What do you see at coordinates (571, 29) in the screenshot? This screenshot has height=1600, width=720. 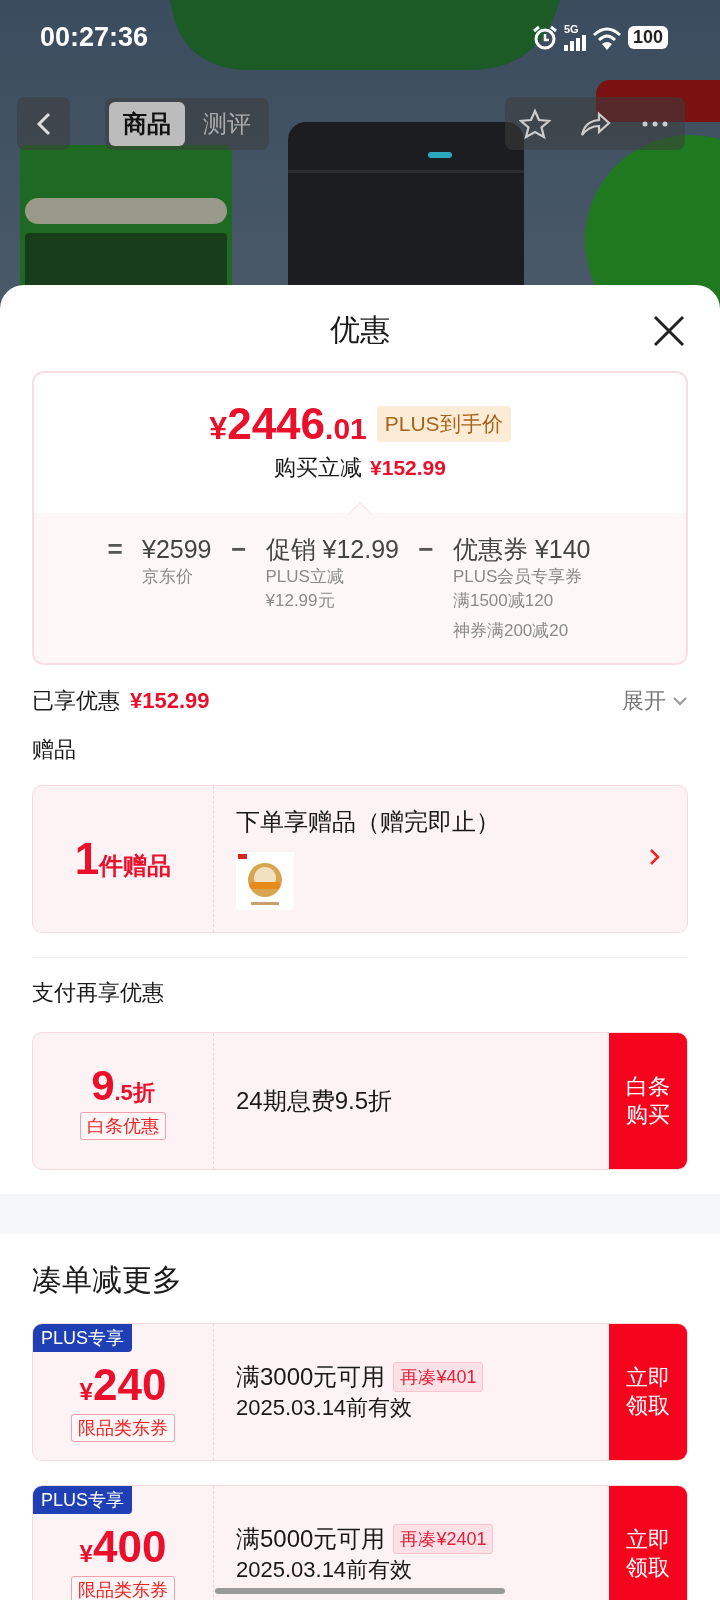 I see `network-label: 5G` at bounding box center [571, 29].